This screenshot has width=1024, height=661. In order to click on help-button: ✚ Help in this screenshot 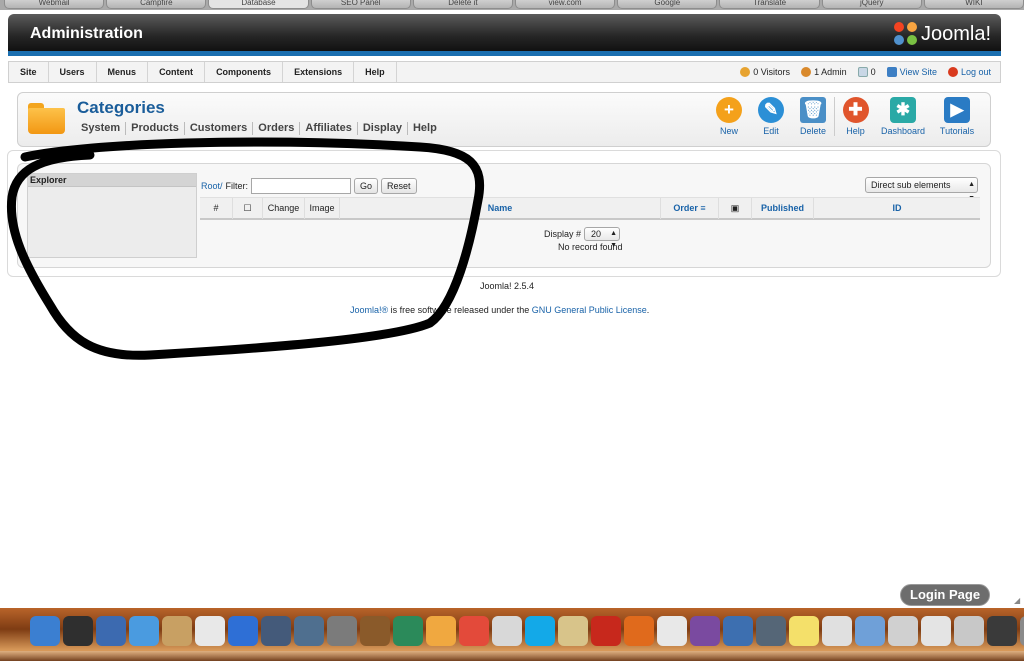, I will do `click(855, 116)`.